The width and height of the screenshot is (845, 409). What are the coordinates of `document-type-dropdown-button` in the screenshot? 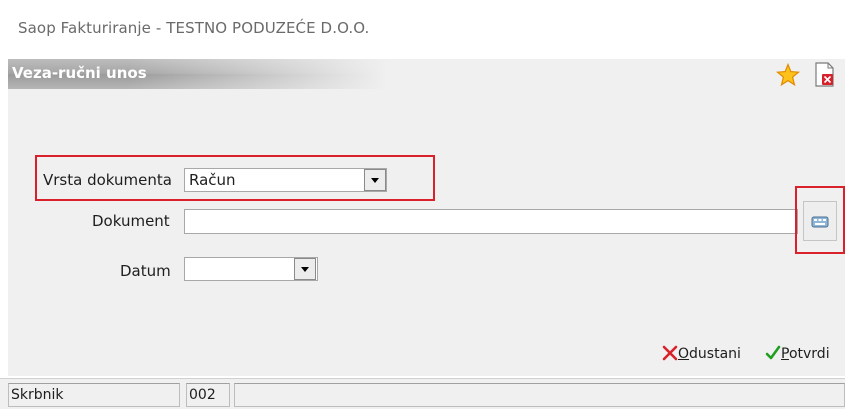 It's located at (375, 180).